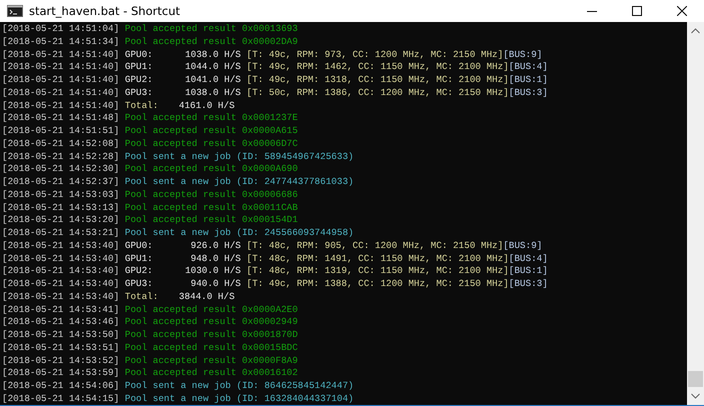  Describe the element at coordinates (61, 157) in the screenshot. I see `log-timestamp: [2018-05-21 14:52:28]` at that location.